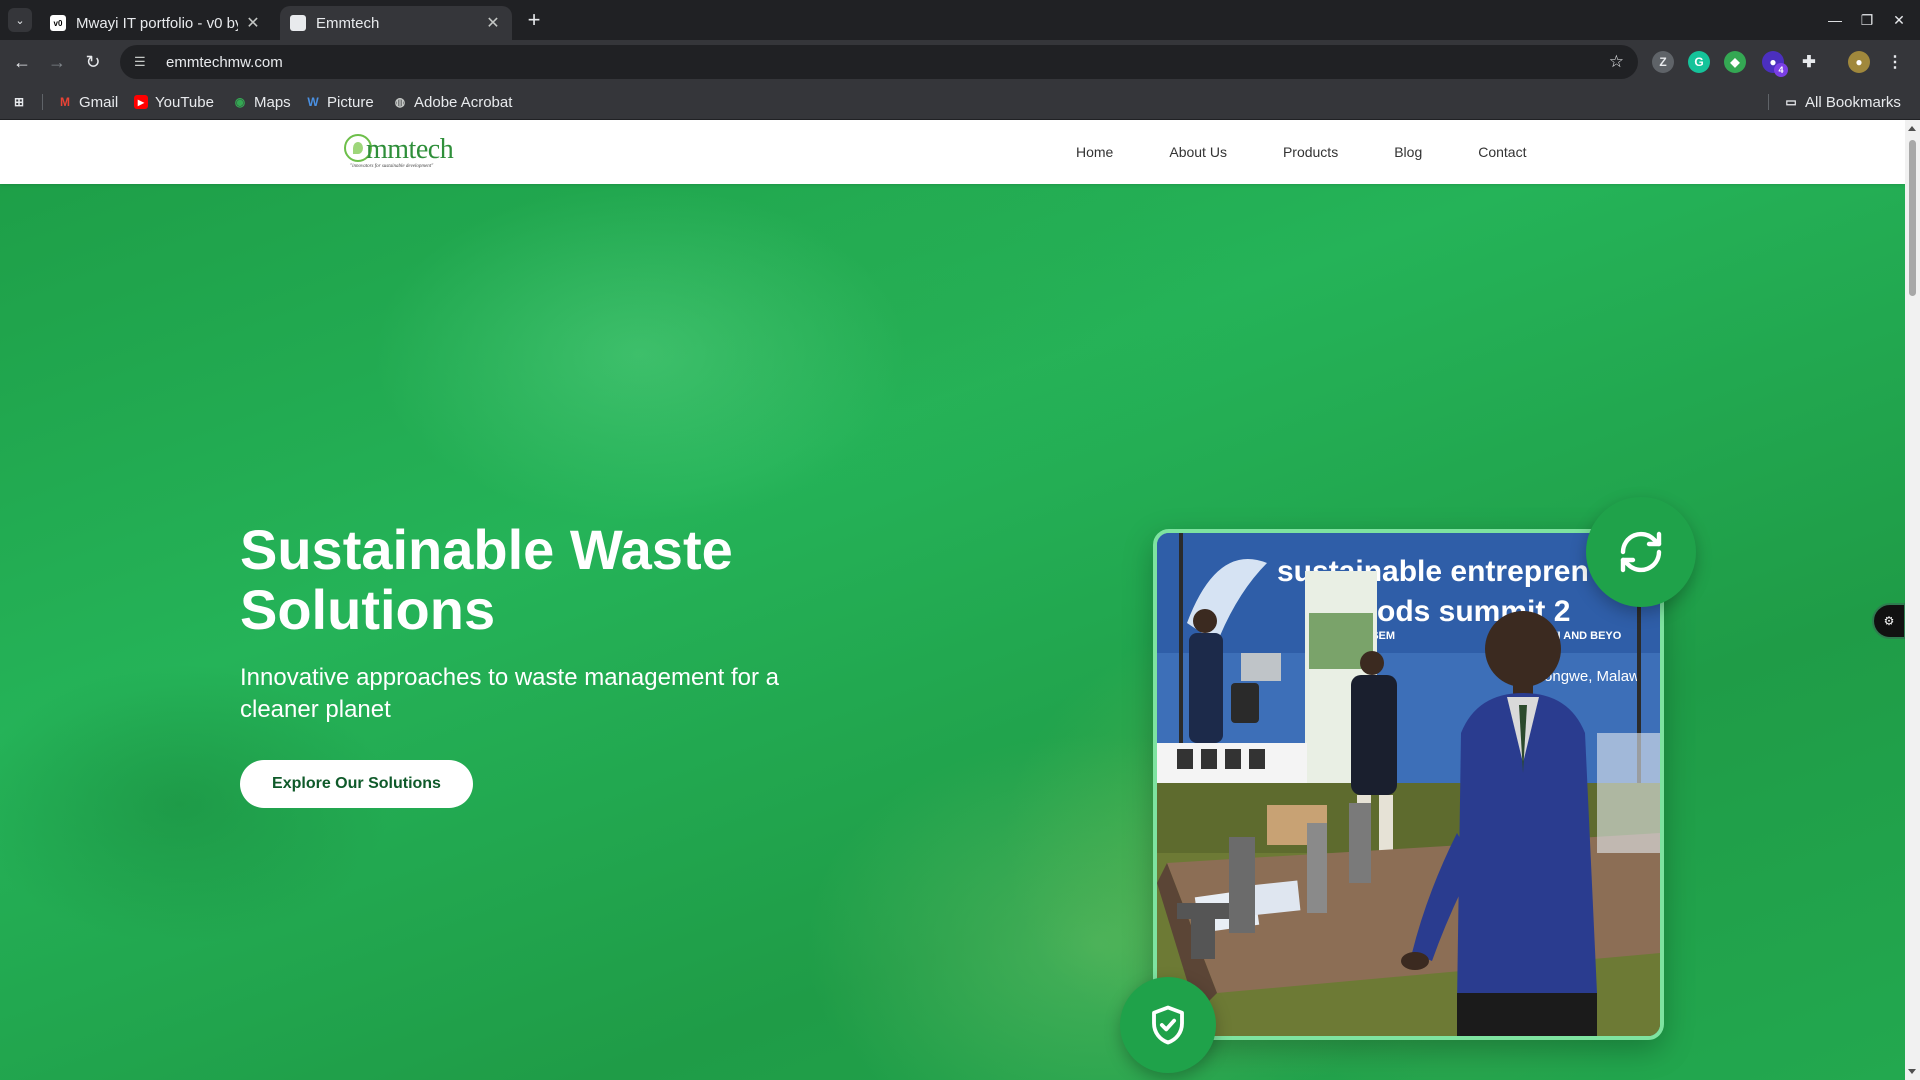 The width and height of the screenshot is (1920, 1080). I want to click on nav-about-us: About Us, so click(1198, 152).